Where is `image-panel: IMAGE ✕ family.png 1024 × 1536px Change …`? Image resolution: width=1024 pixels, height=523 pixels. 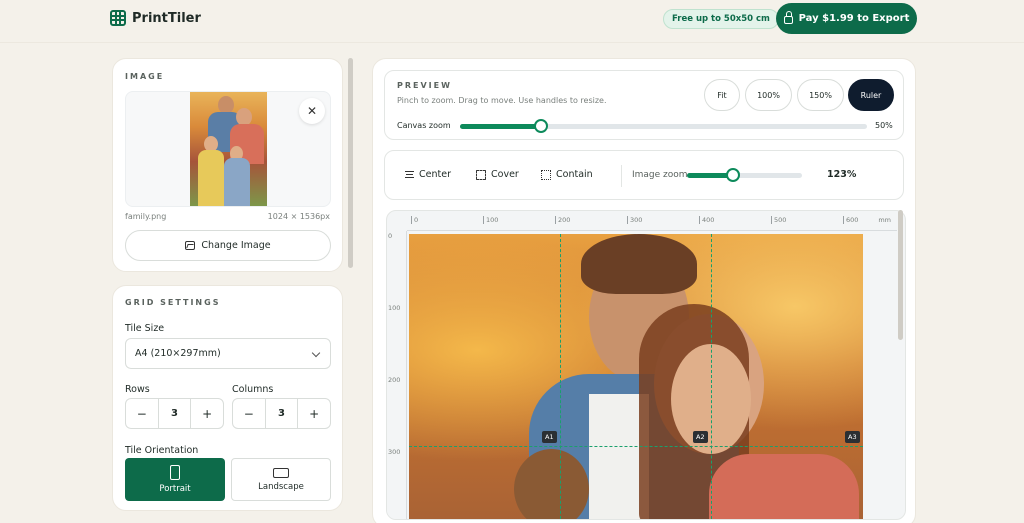
image-panel: IMAGE ✕ family.png 1024 × 1536px Change … is located at coordinates (227, 165).